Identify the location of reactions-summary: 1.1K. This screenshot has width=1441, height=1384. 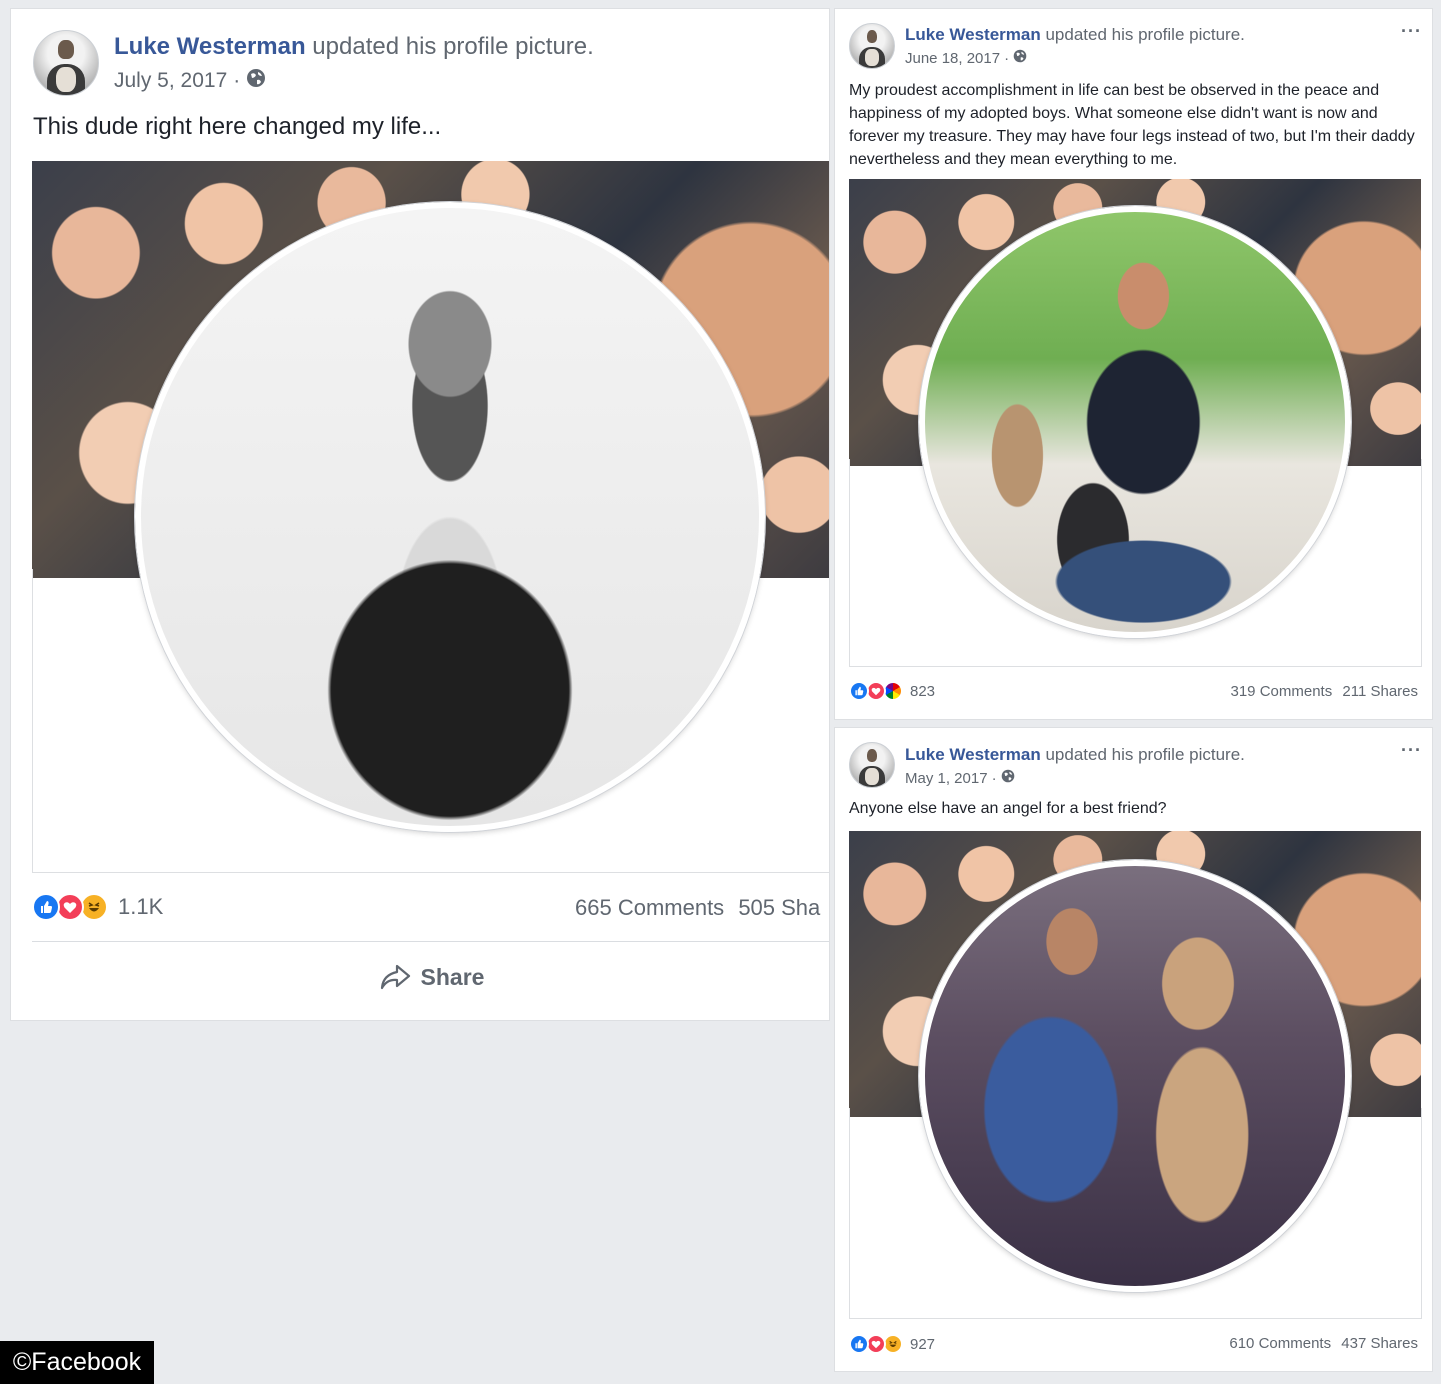
(97, 907).